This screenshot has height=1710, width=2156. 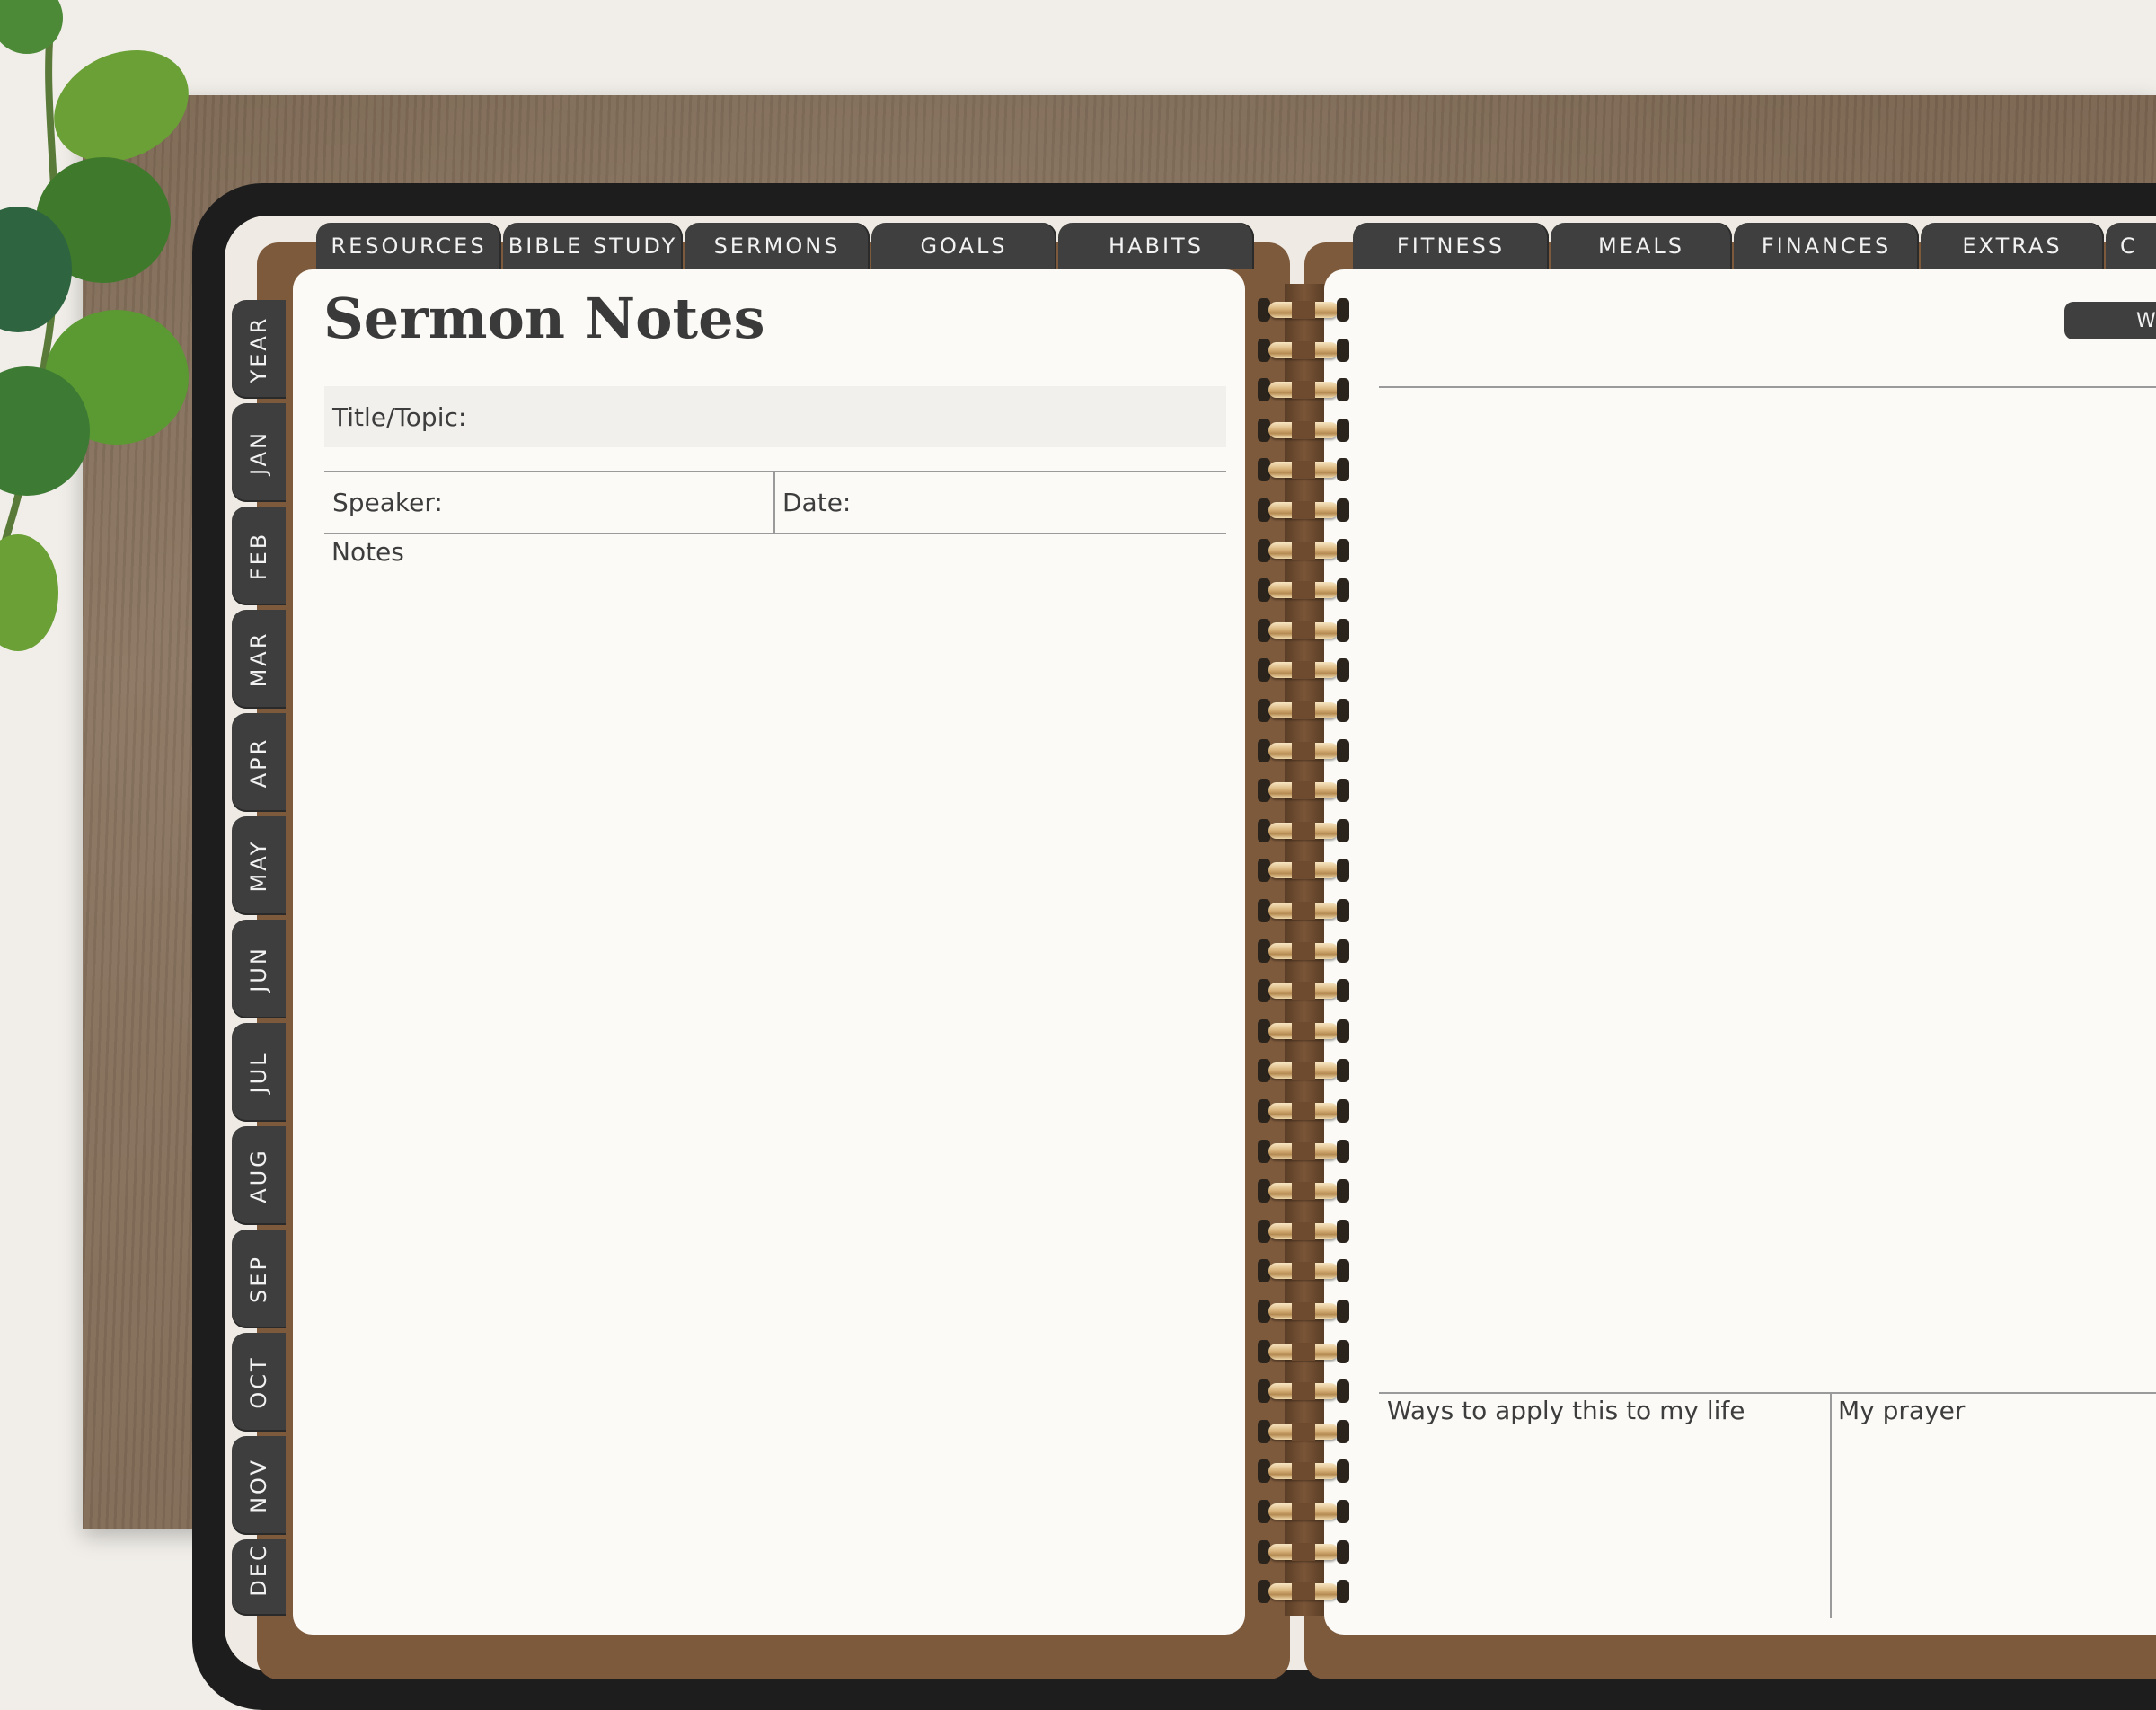 What do you see at coordinates (1451, 246) in the screenshot?
I see `tab-fitness: FITNESS` at bounding box center [1451, 246].